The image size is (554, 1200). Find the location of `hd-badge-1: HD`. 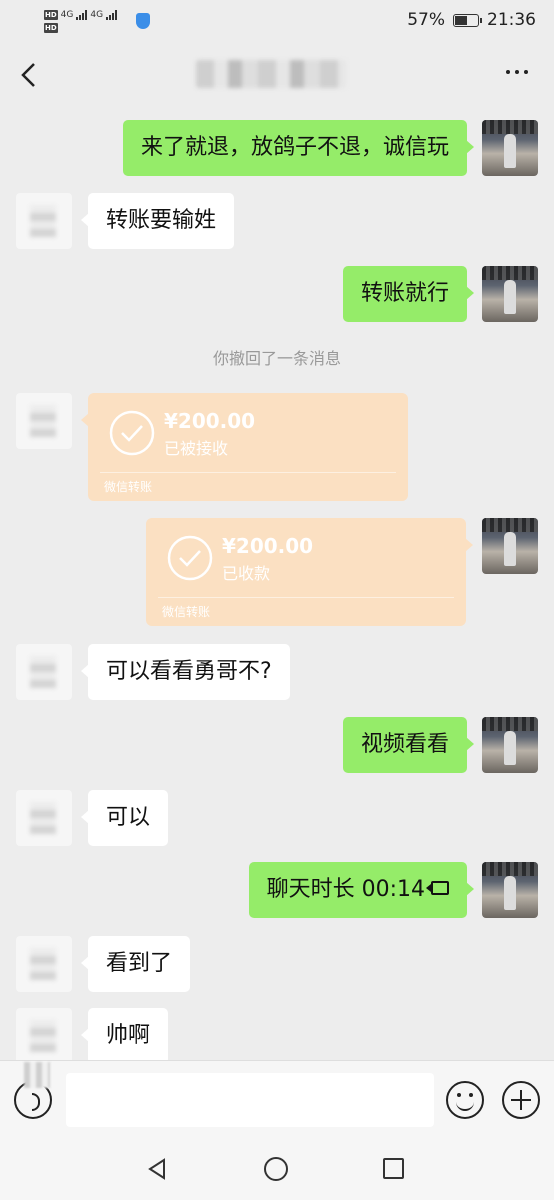

hd-badge-1: HD is located at coordinates (51, 14).